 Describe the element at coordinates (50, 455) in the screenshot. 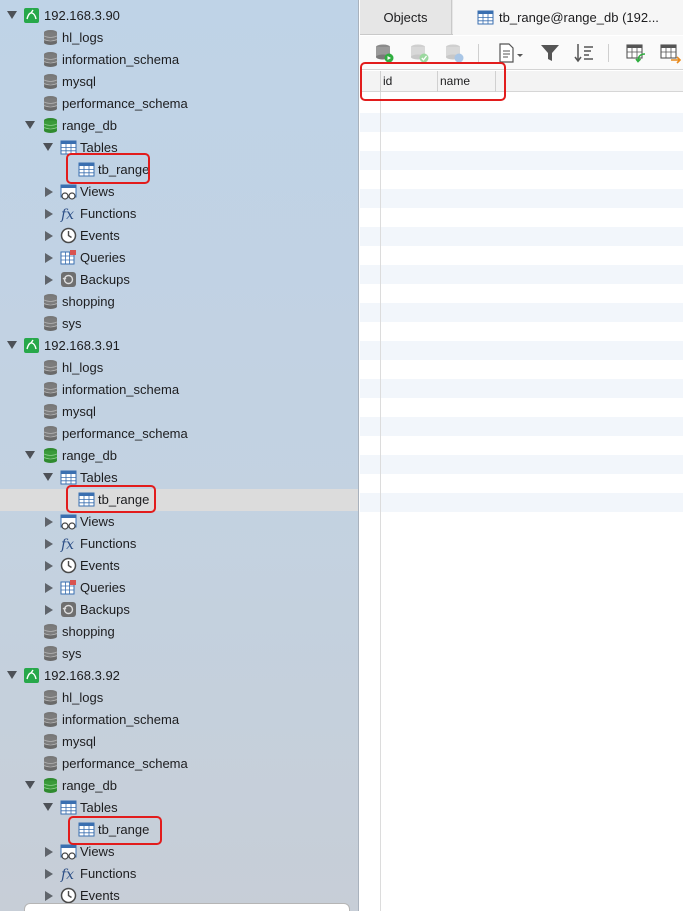

I see `database-open-icon` at that location.